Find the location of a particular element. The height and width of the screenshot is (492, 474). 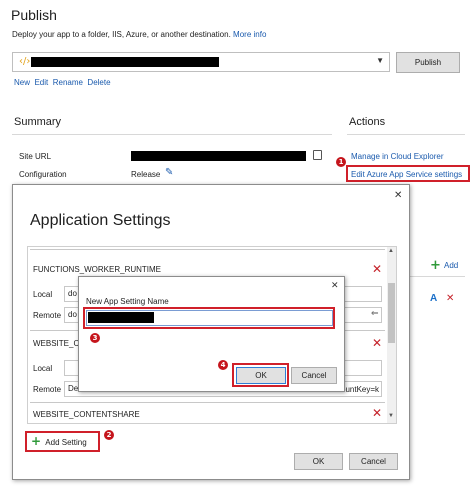

summary-heading: Summary is located at coordinates (38, 122).